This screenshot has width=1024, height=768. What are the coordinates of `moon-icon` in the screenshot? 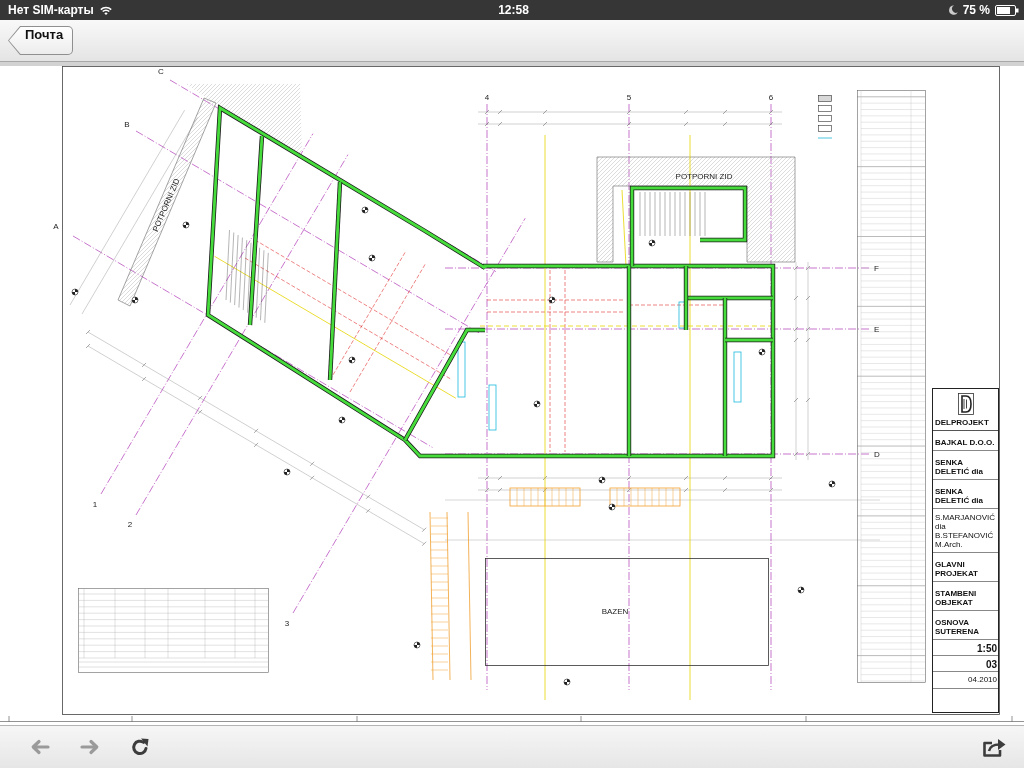 It's located at (953, 10).